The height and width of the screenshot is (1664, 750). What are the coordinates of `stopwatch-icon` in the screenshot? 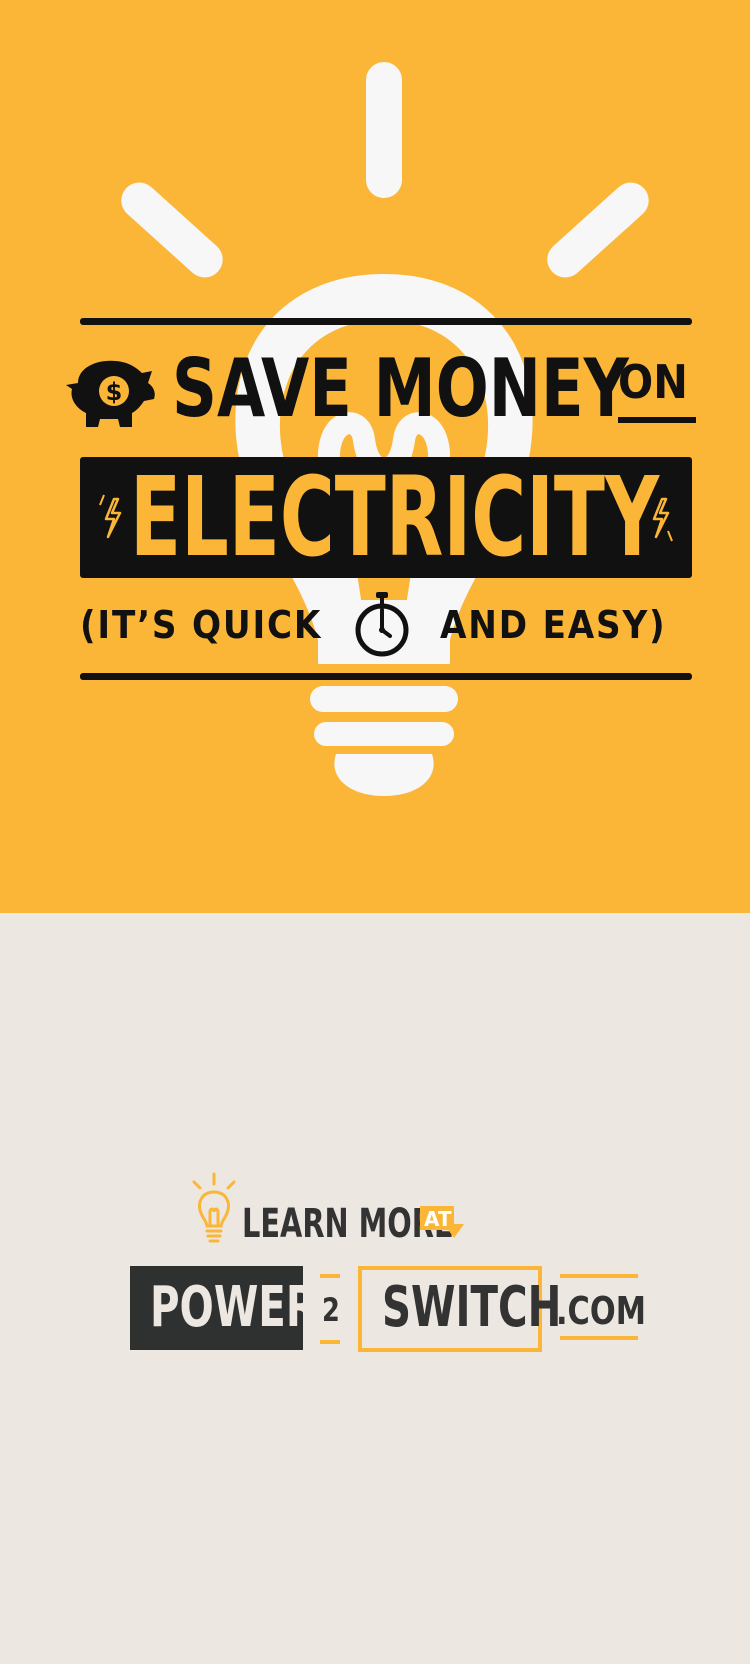 It's located at (382, 624).